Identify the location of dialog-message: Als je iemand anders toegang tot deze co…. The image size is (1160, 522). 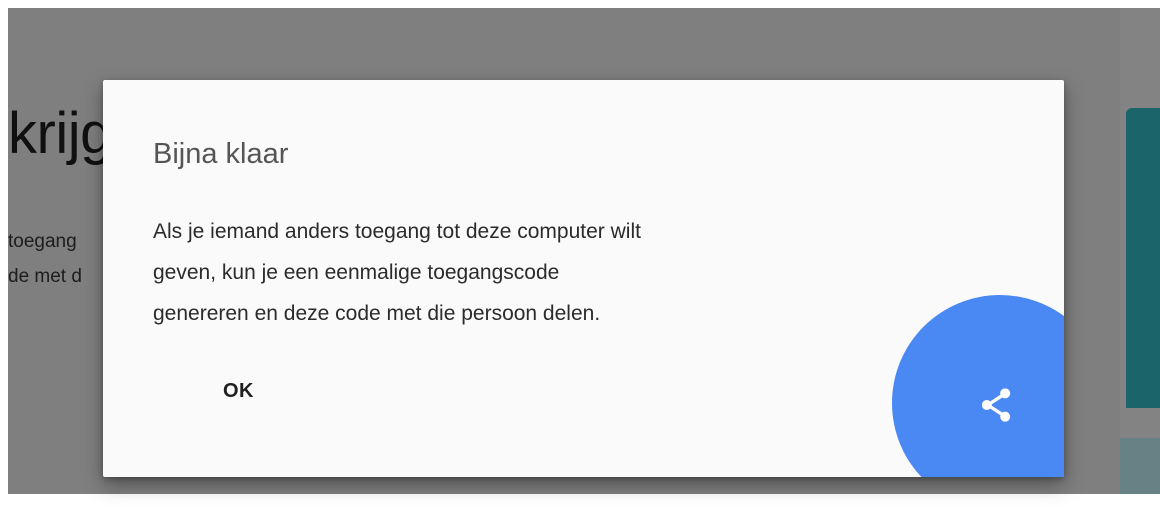
(513, 272).